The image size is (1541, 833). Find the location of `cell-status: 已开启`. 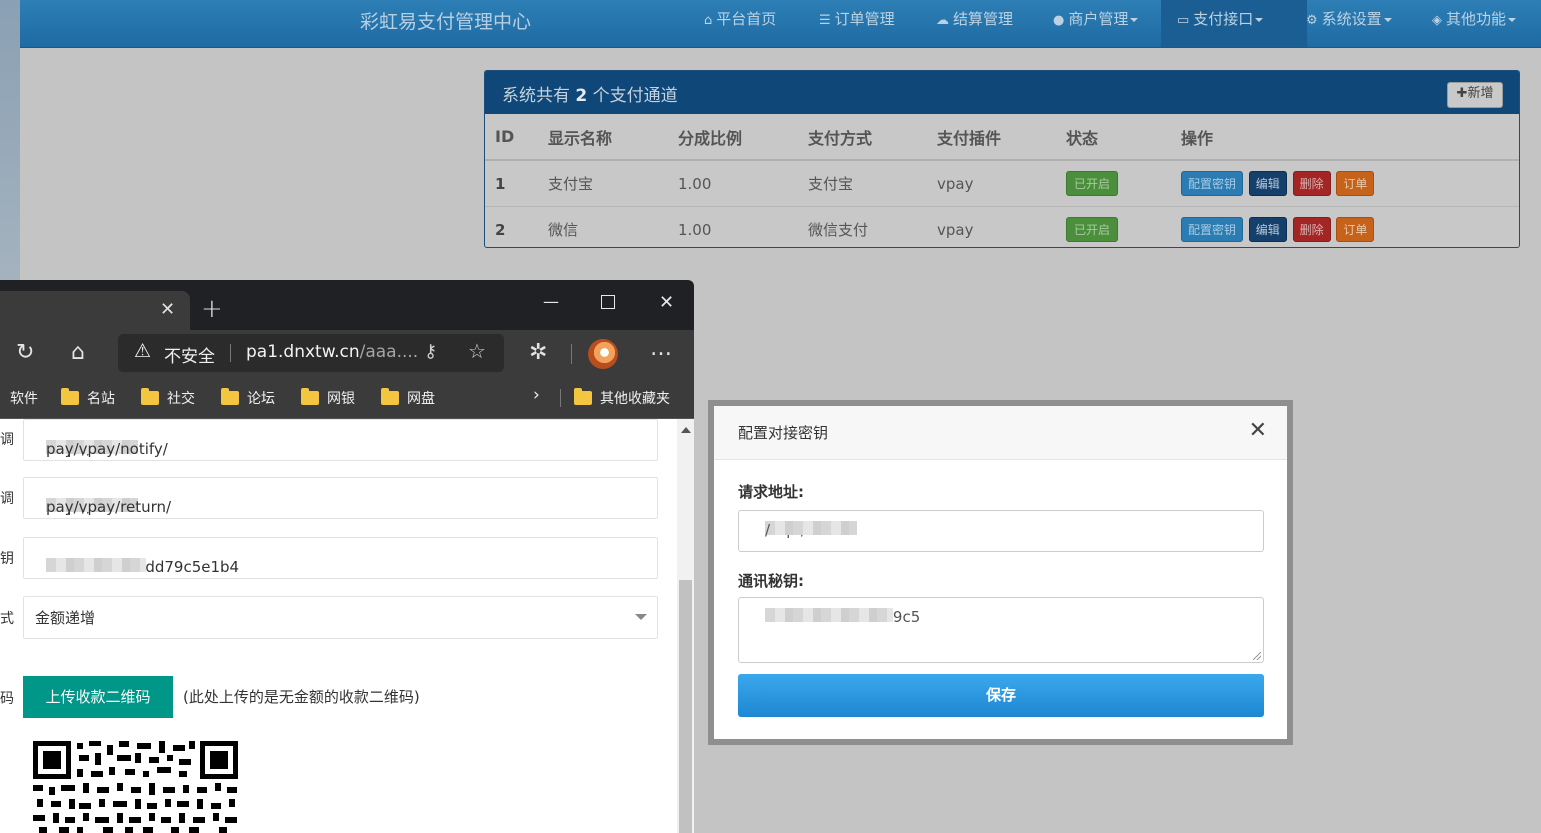

cell-status: 已开启 is located at coordinates (1113, 226).